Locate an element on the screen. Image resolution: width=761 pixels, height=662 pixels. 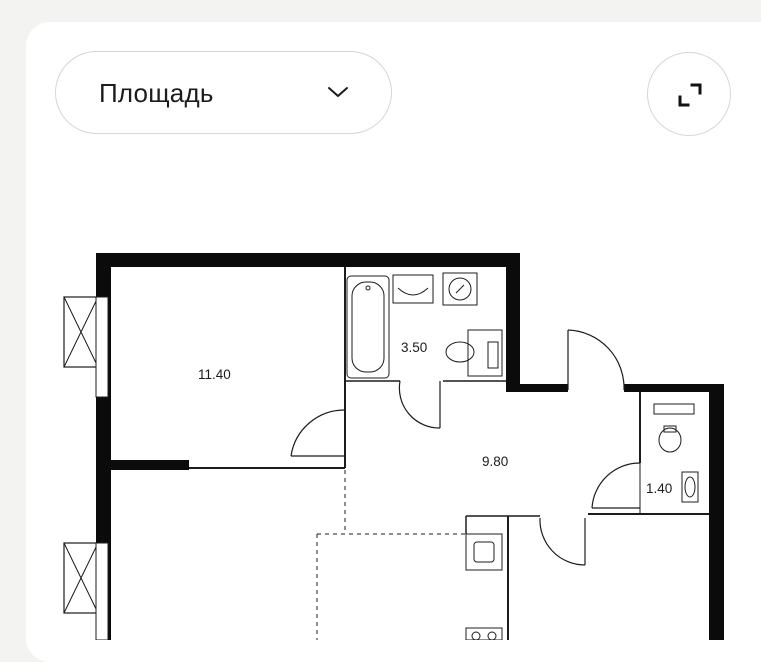
area-label-hallway: 9.80 is located at coordinates (495, 461).